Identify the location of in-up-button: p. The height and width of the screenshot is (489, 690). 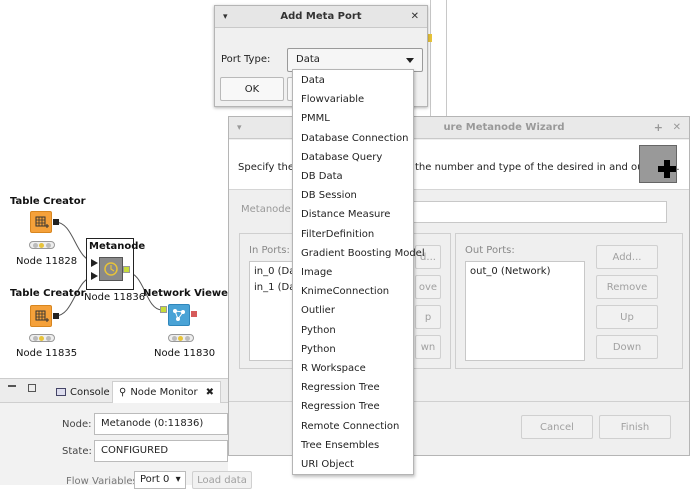
(428, 317).